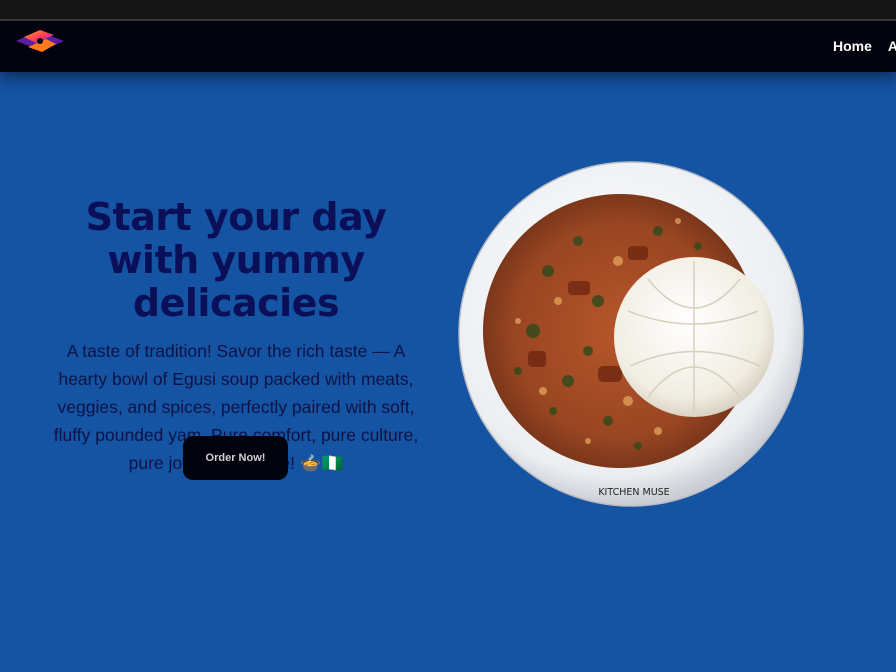 This screenshot has width=896, height=672. I want to click on hero-title: Start your day with yummy delicacies, so click(236, 260).